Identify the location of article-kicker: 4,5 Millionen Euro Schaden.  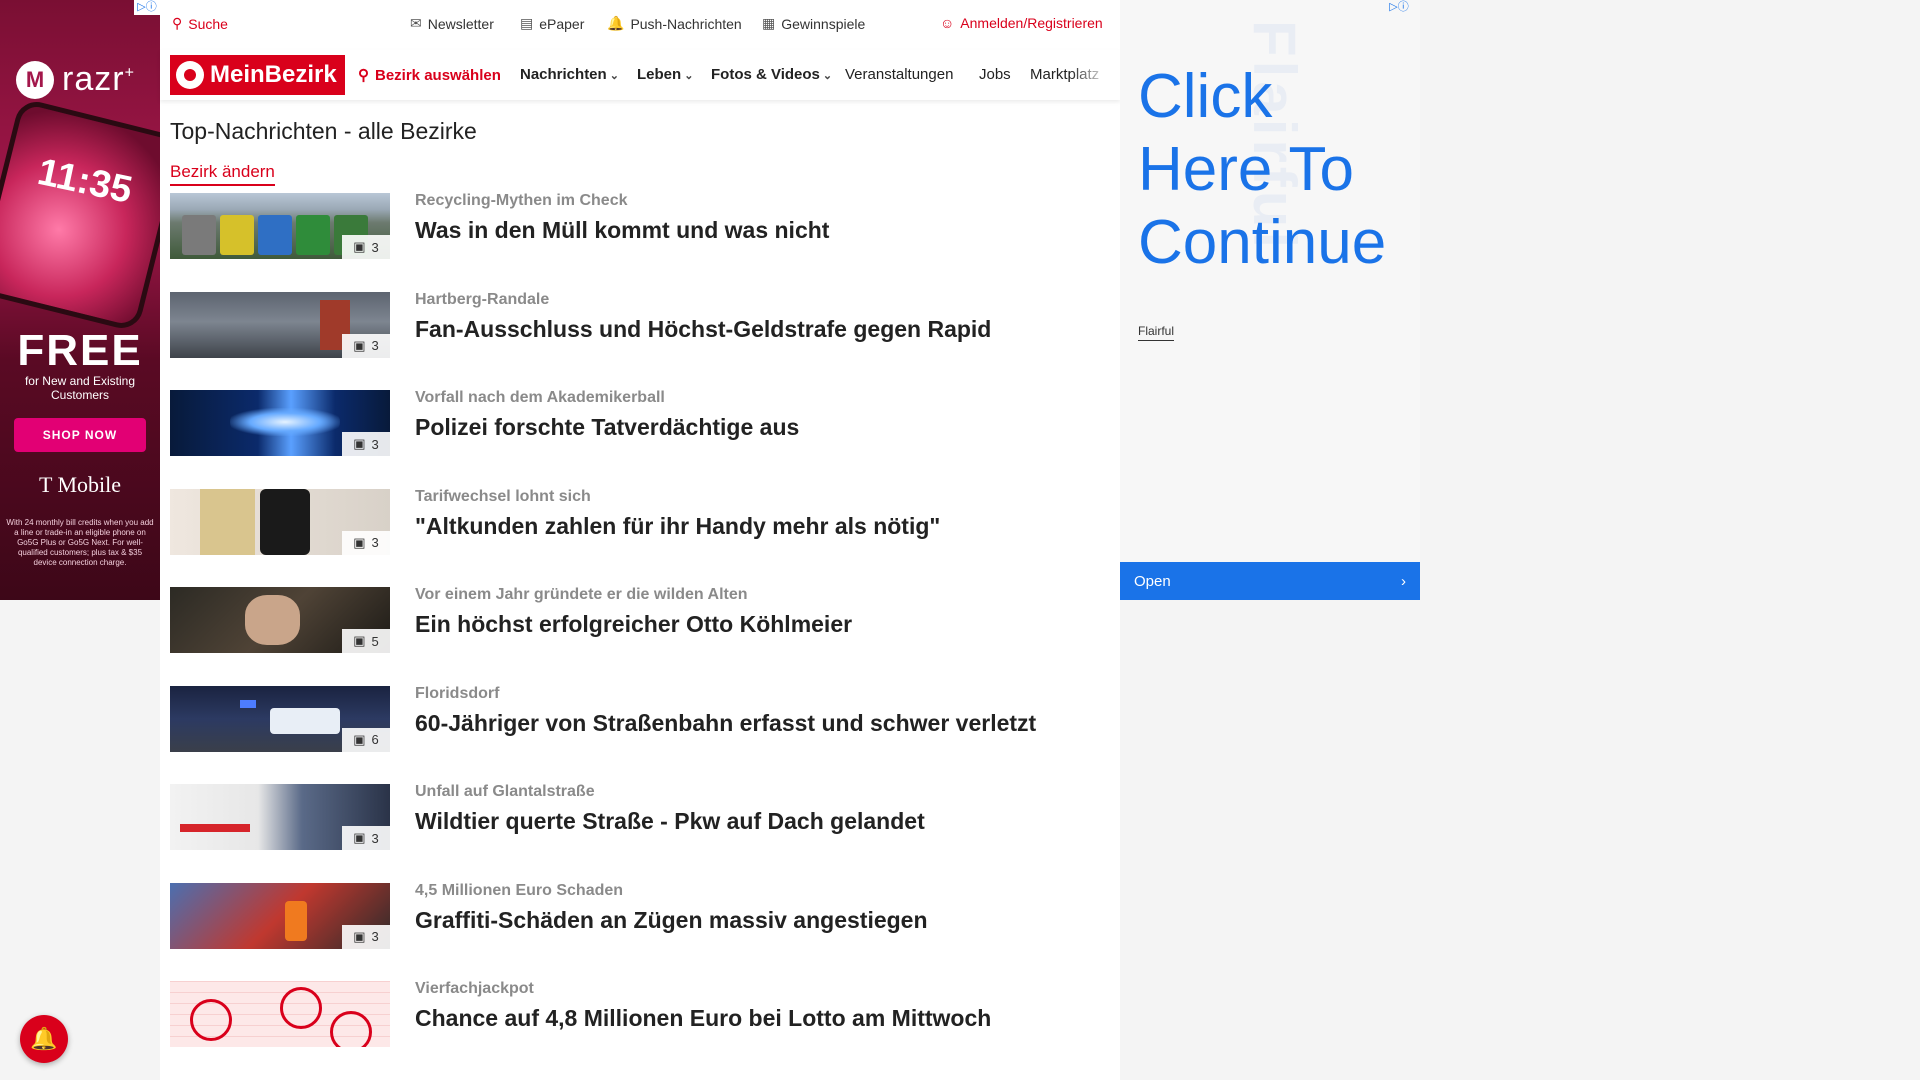
(519, 890).